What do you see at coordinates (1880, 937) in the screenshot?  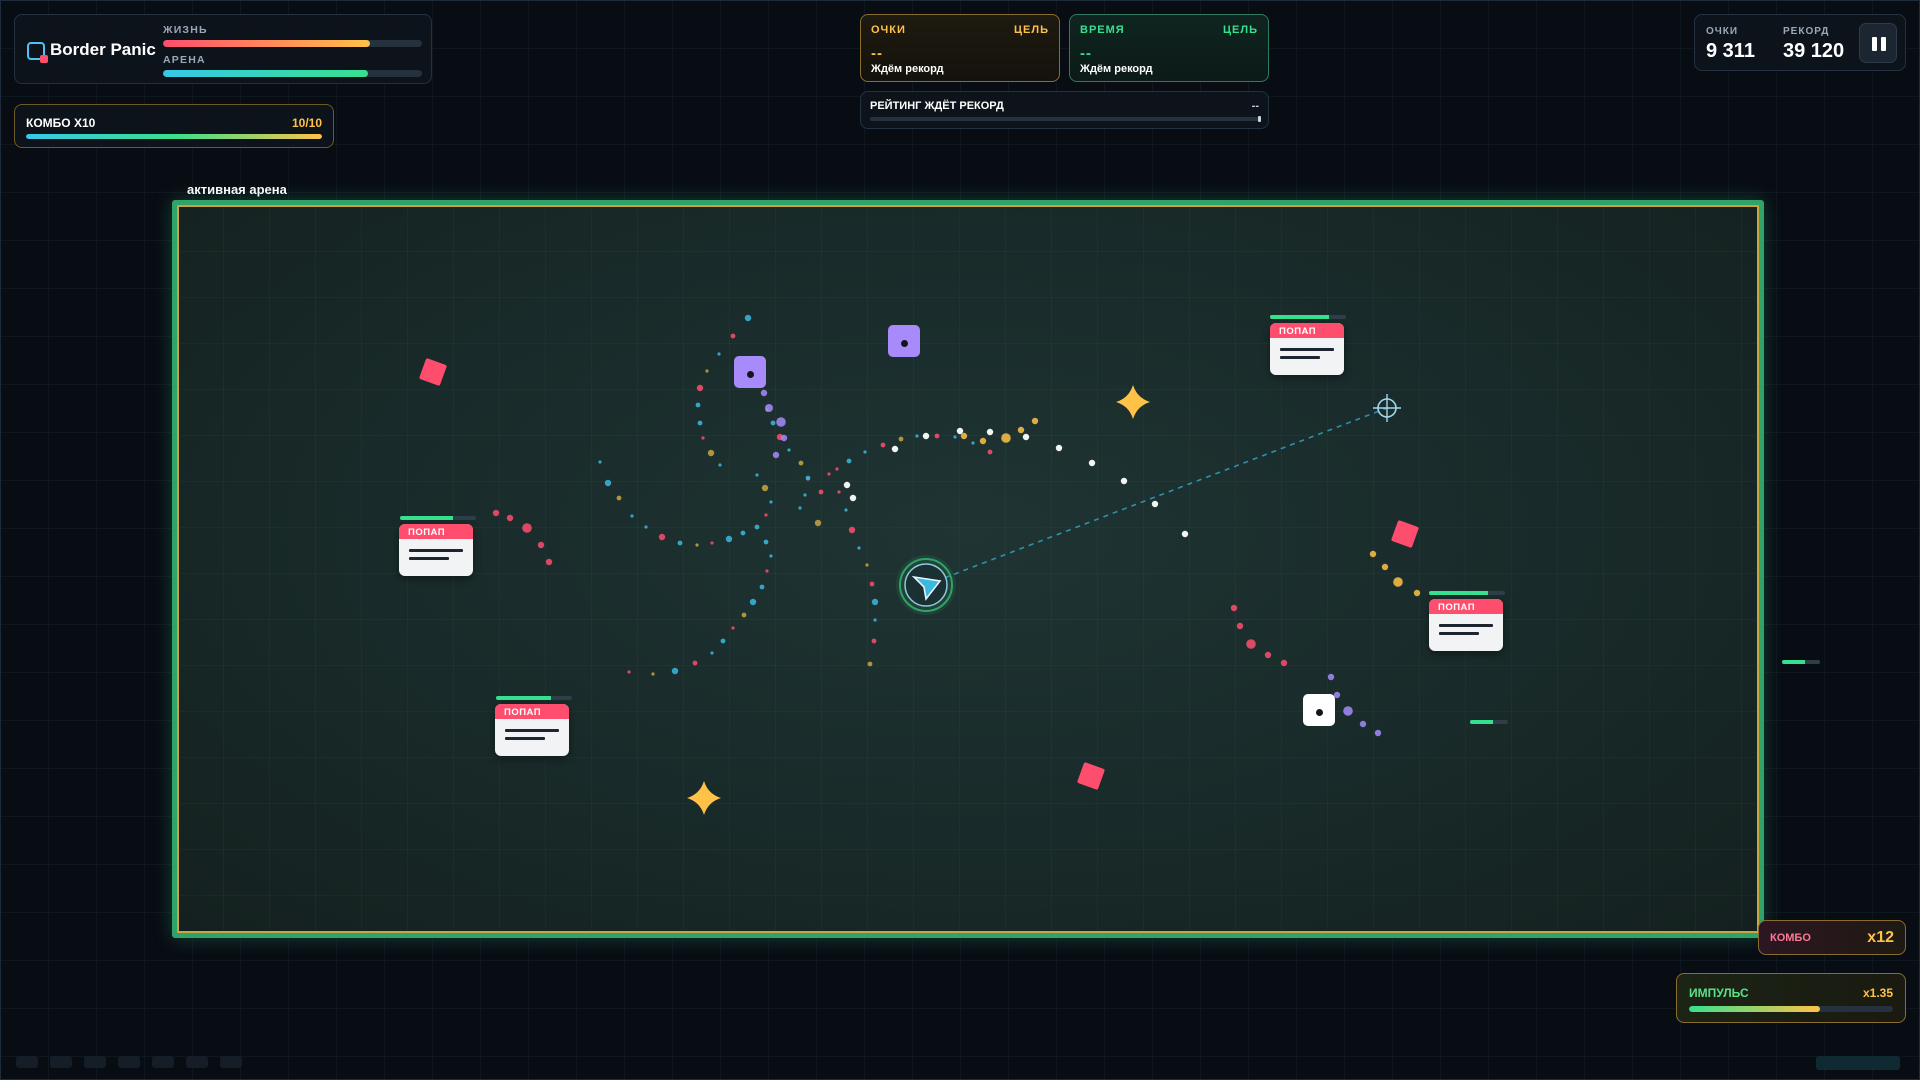 I see `combo-multiplier: x12` at bounding box center [1880, 937].